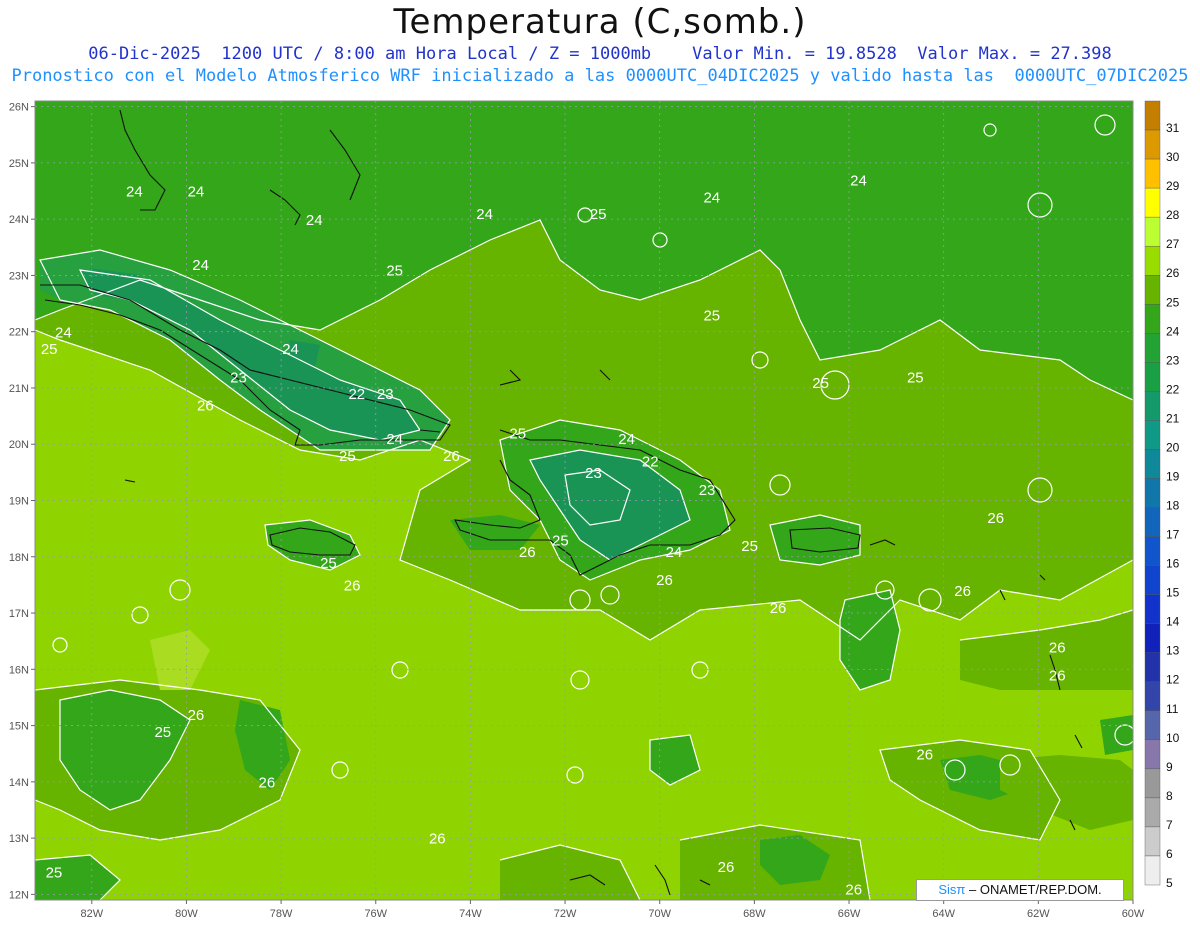 The width and height of the screenshot is (1200, 927). I want to click on lat-tick-label: 19N, so click(19, 502).